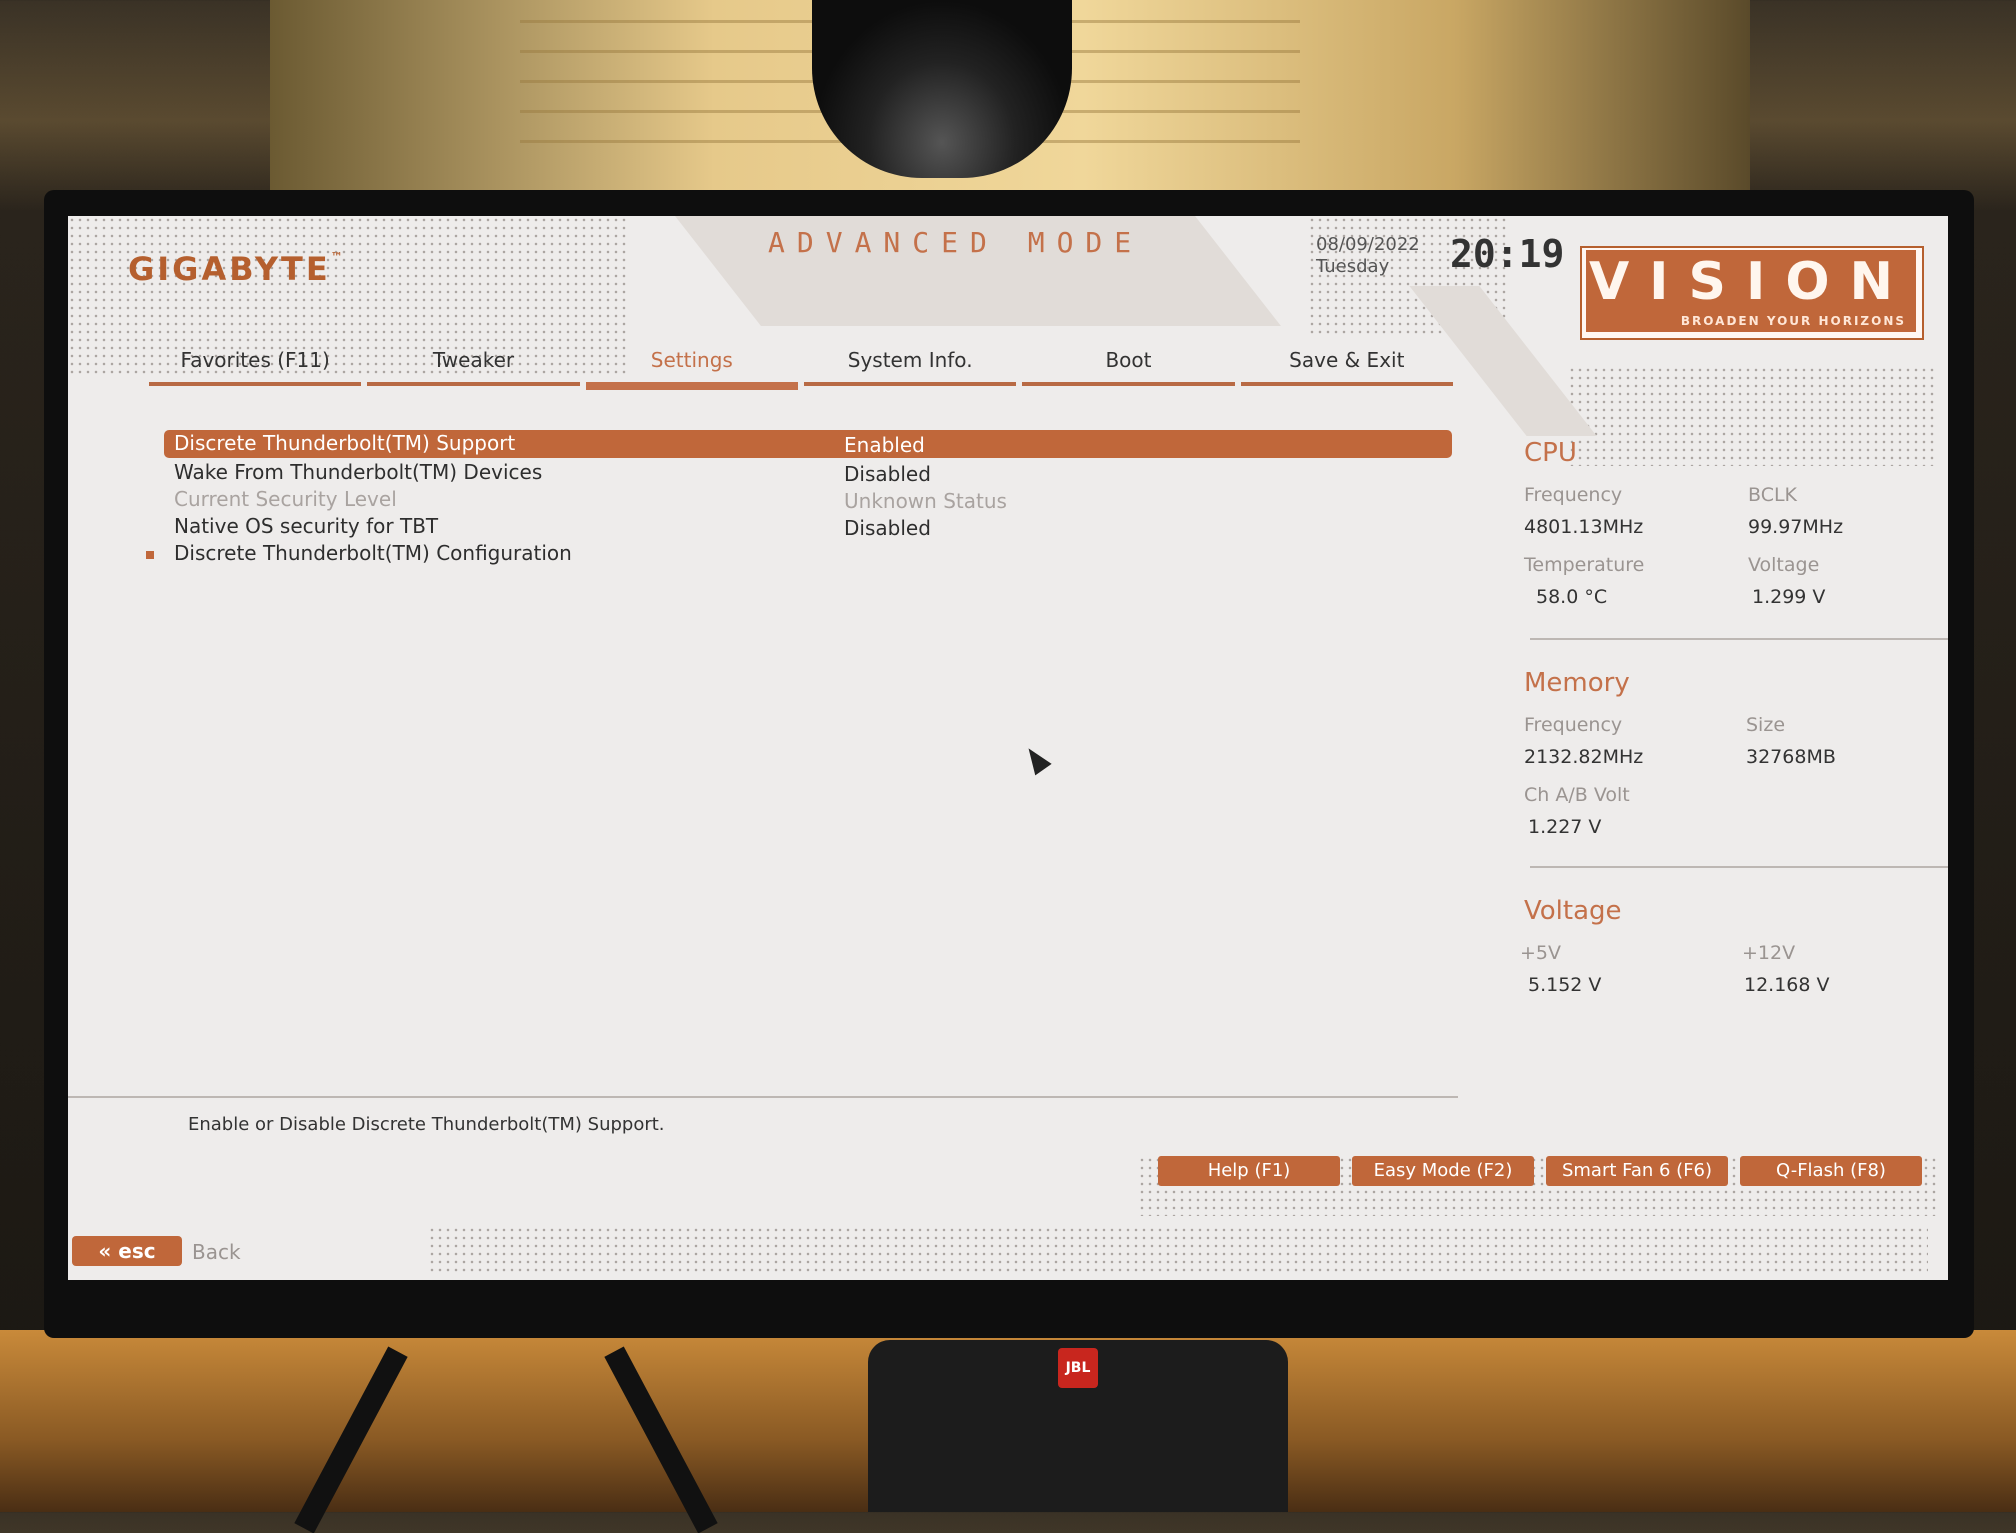  I want to click on cpu-frequency-label: Frequency, so click(1573, 495).